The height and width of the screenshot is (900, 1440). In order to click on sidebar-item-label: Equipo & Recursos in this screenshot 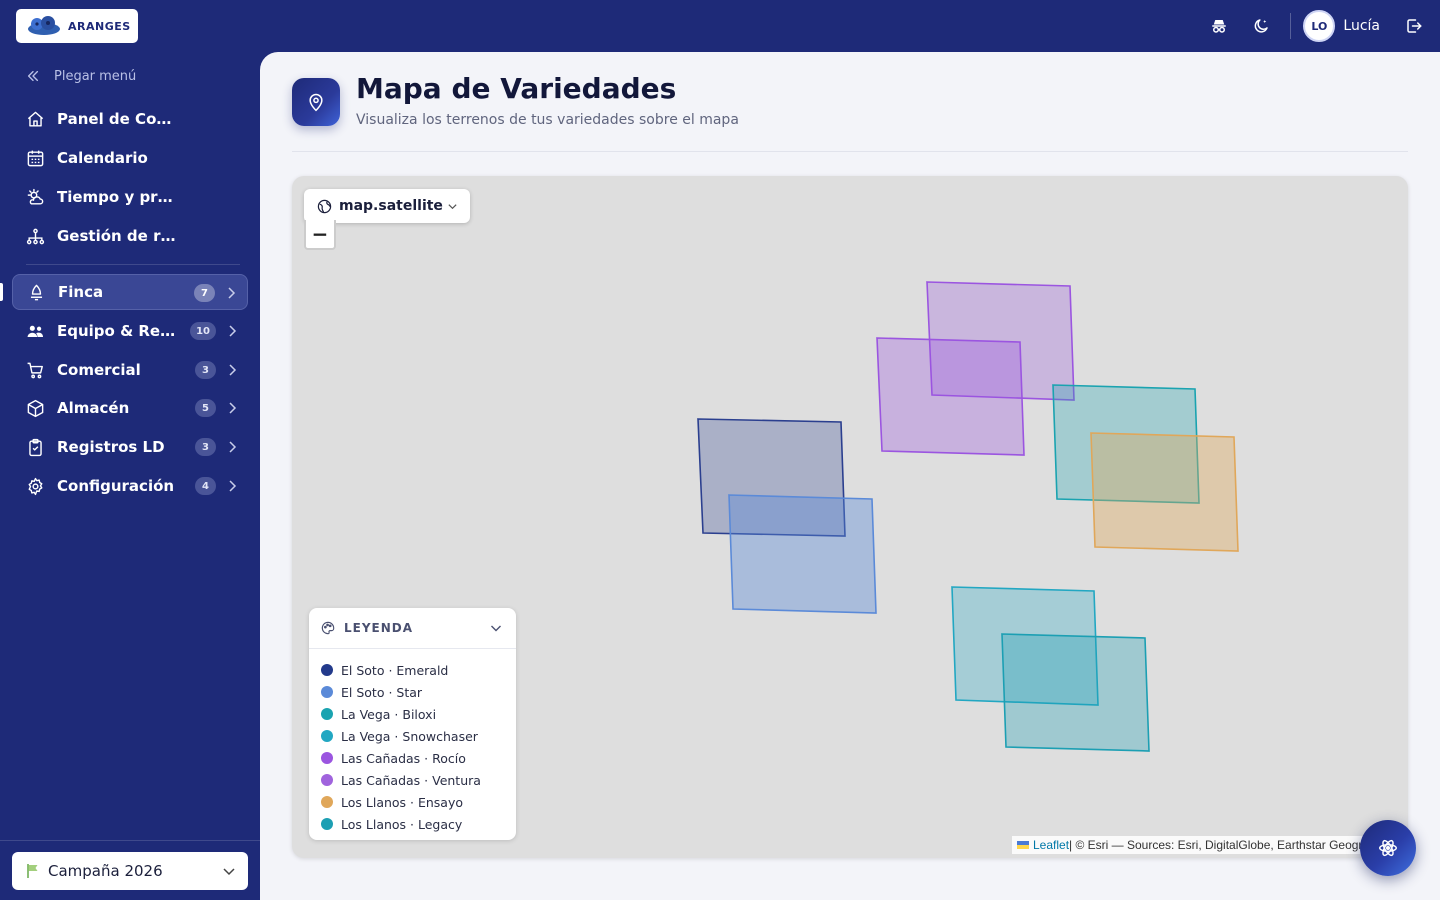, I will do `click(118, 331)`.